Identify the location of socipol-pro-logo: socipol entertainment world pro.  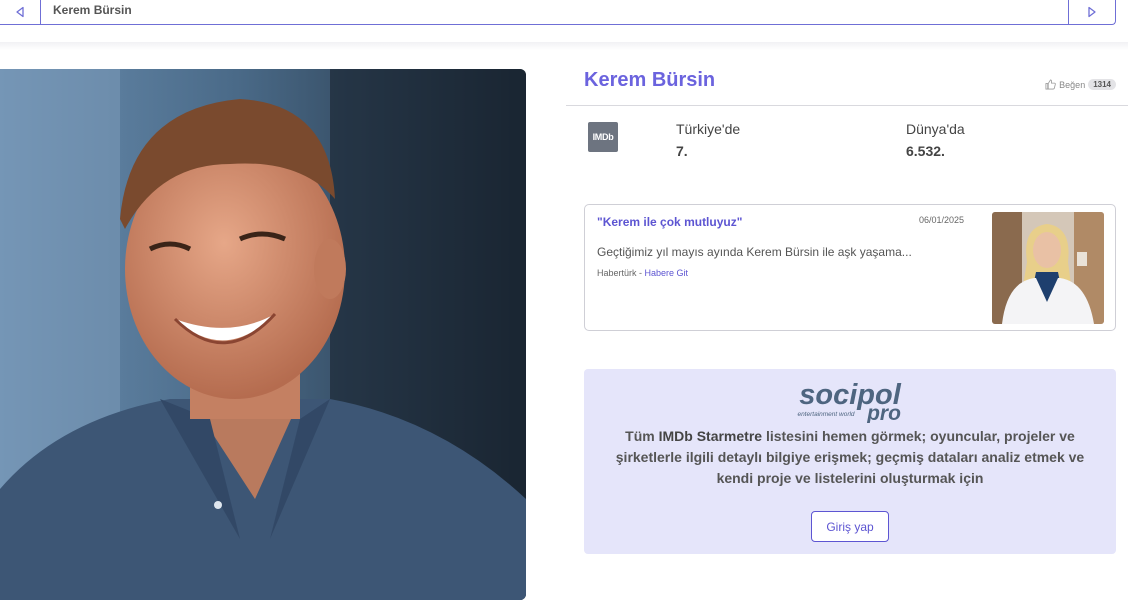
(850, 401).